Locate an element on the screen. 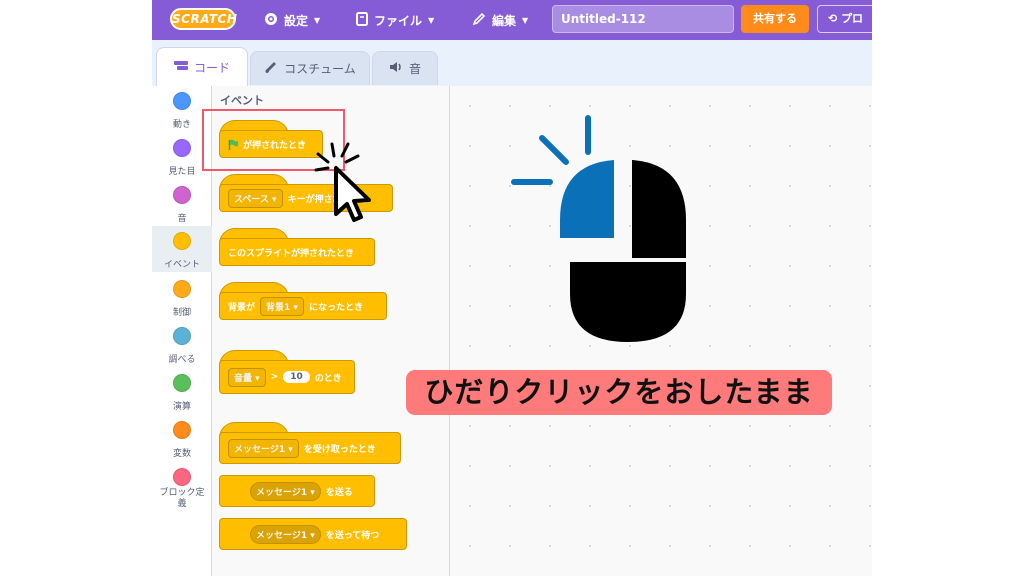  block-broadcast-and-wait: メッセージ1 ▾ を送って待つ is located at coordinates (313, 534).